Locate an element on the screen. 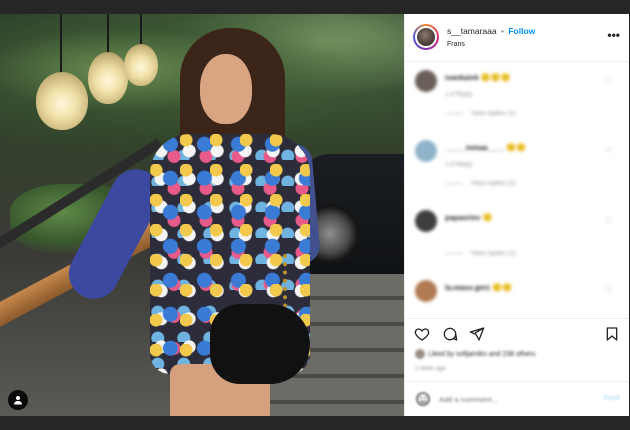  add-comment-bar: Post is located at coordinates (517, 398).